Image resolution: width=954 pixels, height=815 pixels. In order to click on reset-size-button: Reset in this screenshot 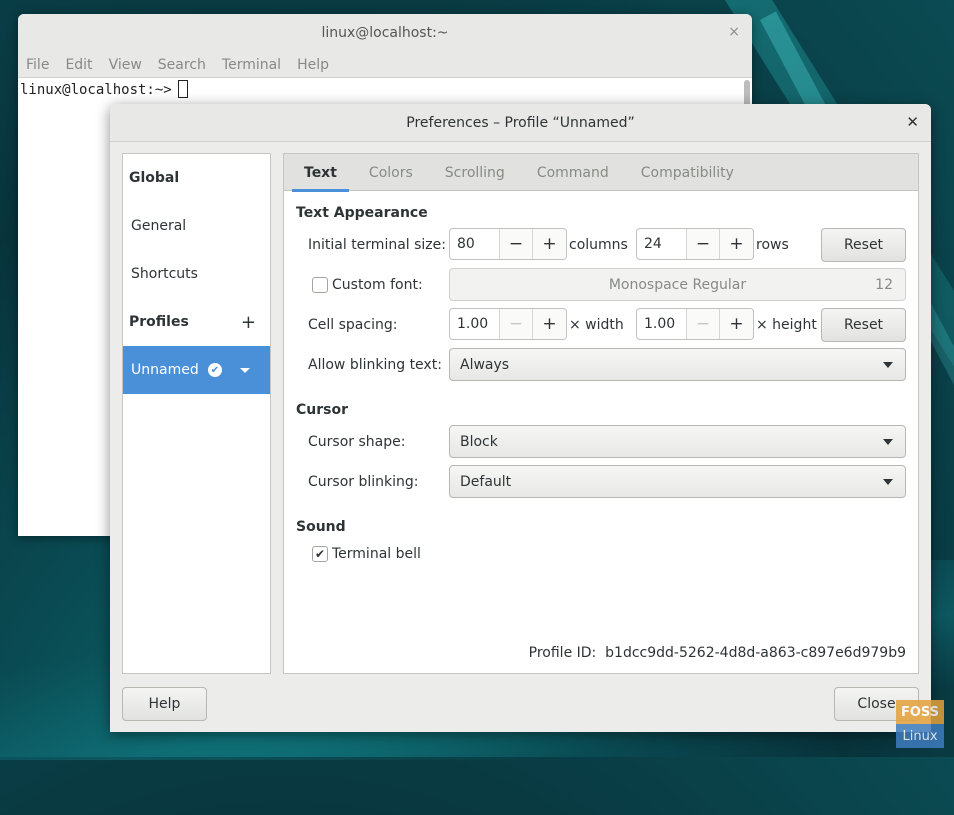, I will do `click(863, 245)`.